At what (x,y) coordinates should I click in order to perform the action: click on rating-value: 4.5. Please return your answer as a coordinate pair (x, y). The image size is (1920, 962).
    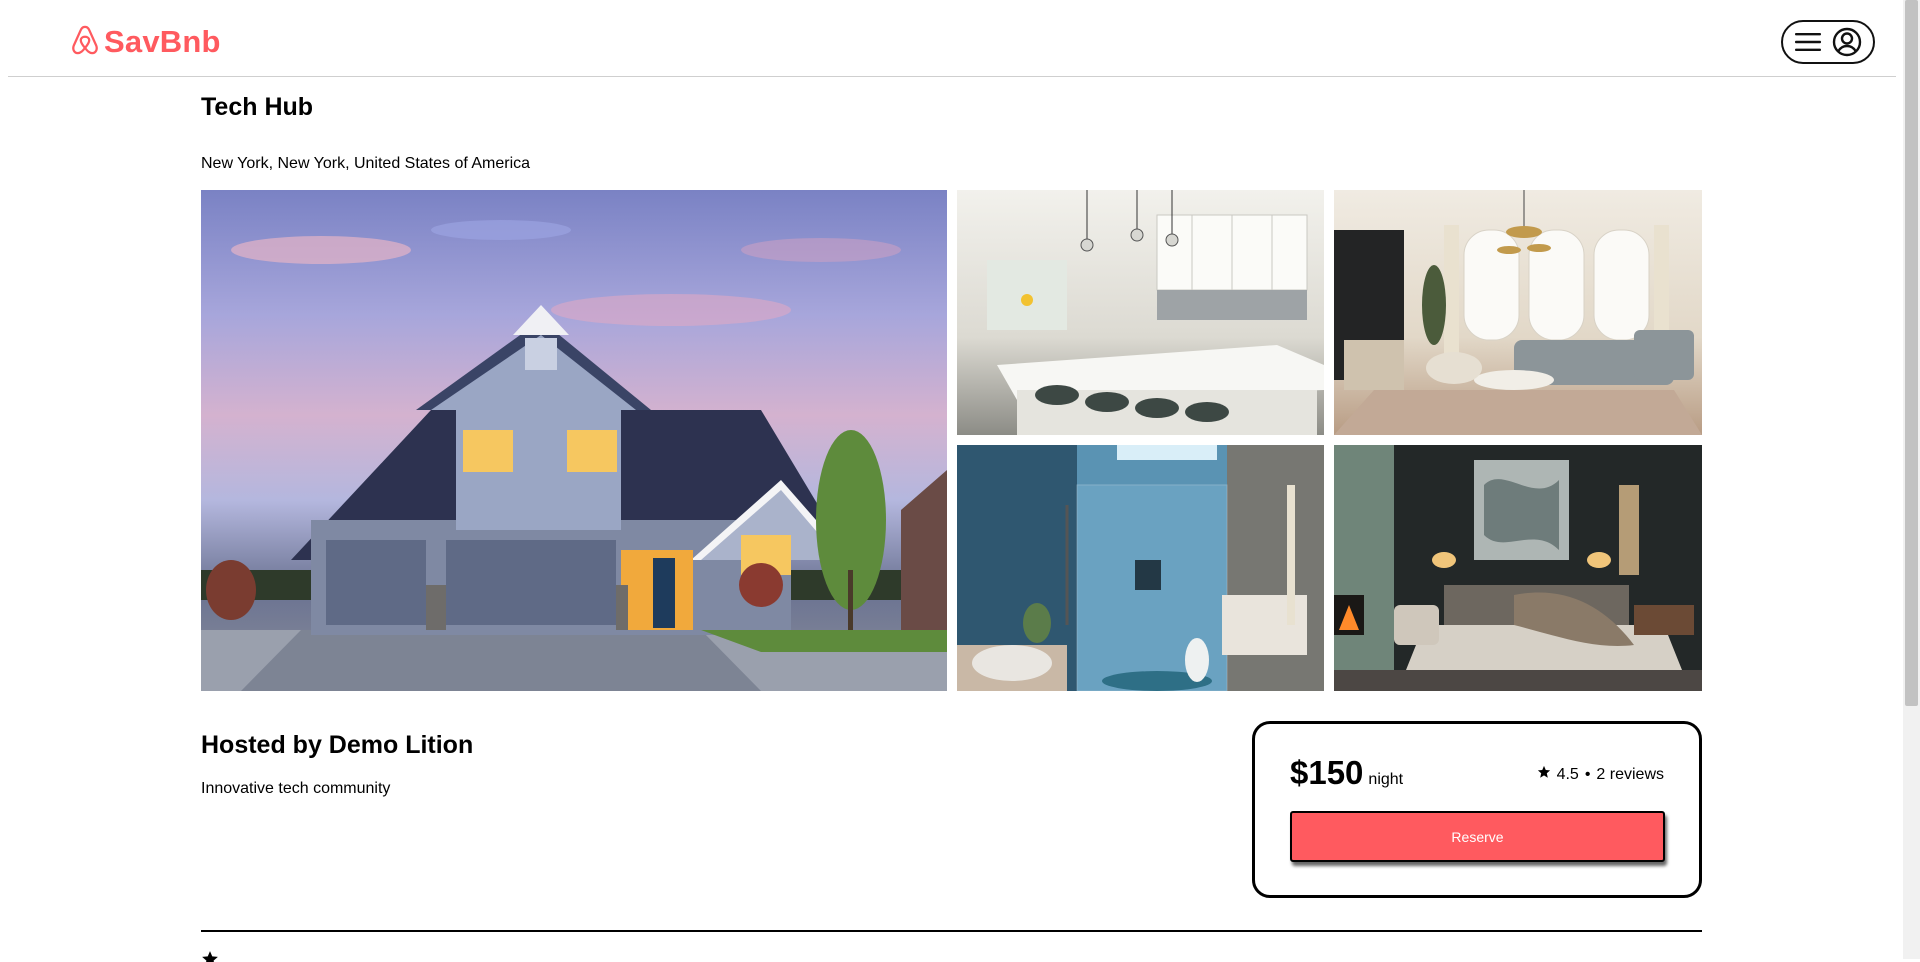
    Looking at the image, I should click on (1567, 774).